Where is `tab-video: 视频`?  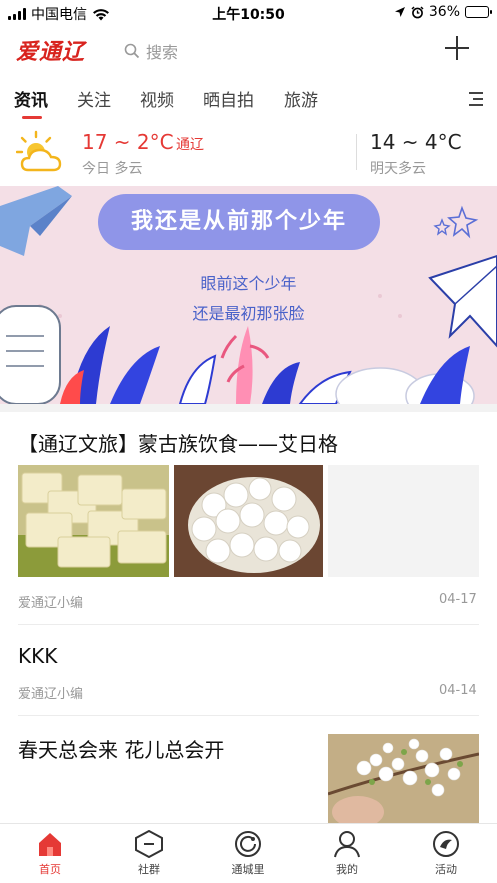 tab-video: 视频 is located at coordinates (157, 98).